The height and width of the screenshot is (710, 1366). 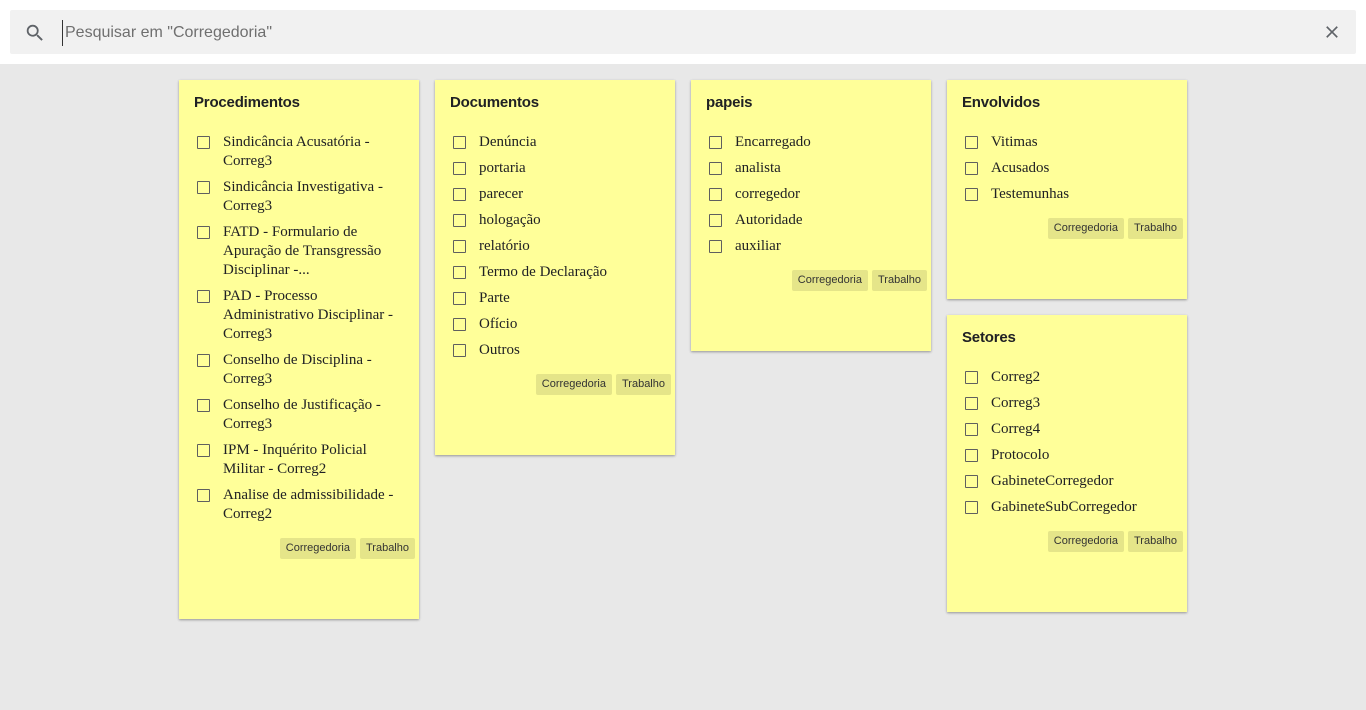 I want to click on list-item-text: Outros, so click(x=499, y=350).